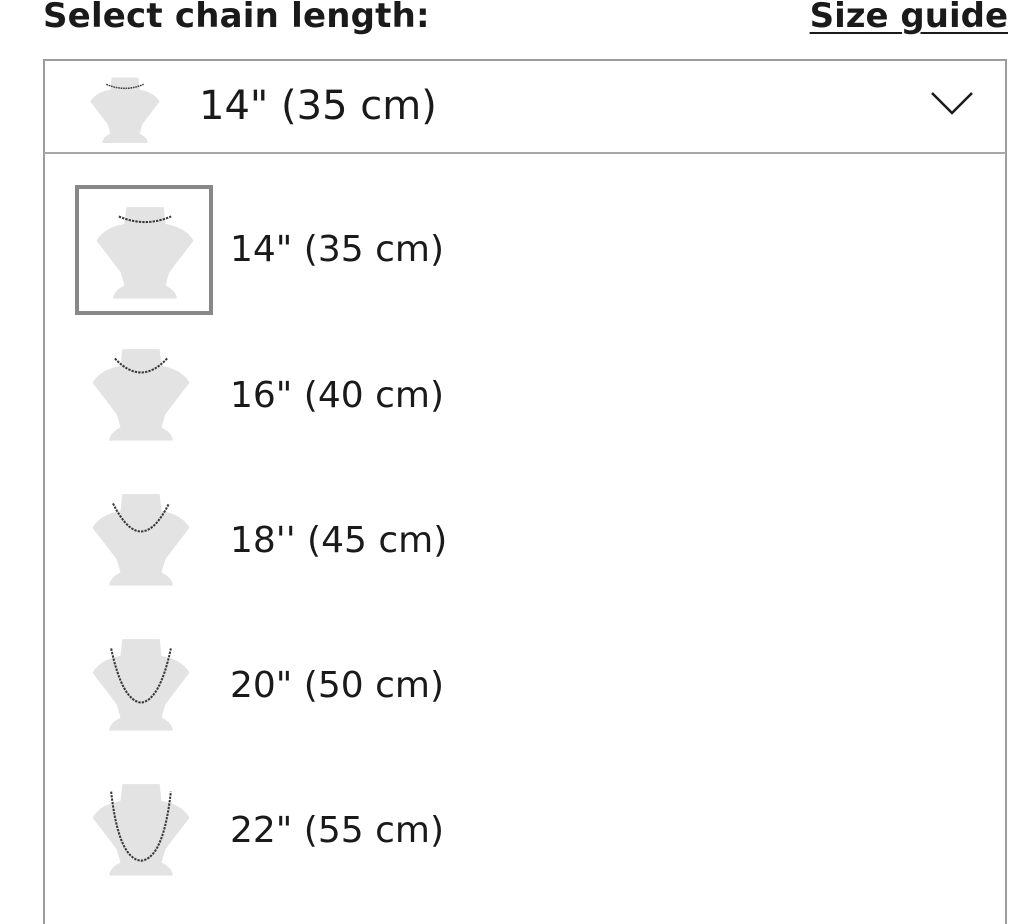  Describe the element at coordinates (525, 401) in the screenshot. I see `option-16-inch: 16" (40 cm)` at that location.